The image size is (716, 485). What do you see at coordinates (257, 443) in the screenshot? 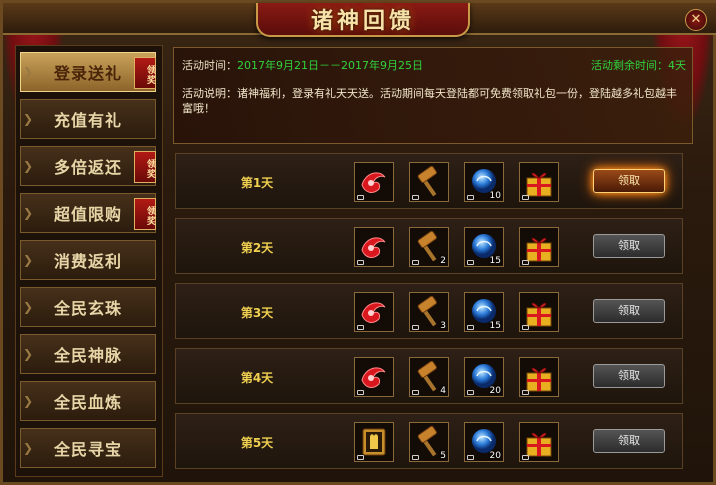
I see `day-label: 第5天` at bounding box center [257, 443].